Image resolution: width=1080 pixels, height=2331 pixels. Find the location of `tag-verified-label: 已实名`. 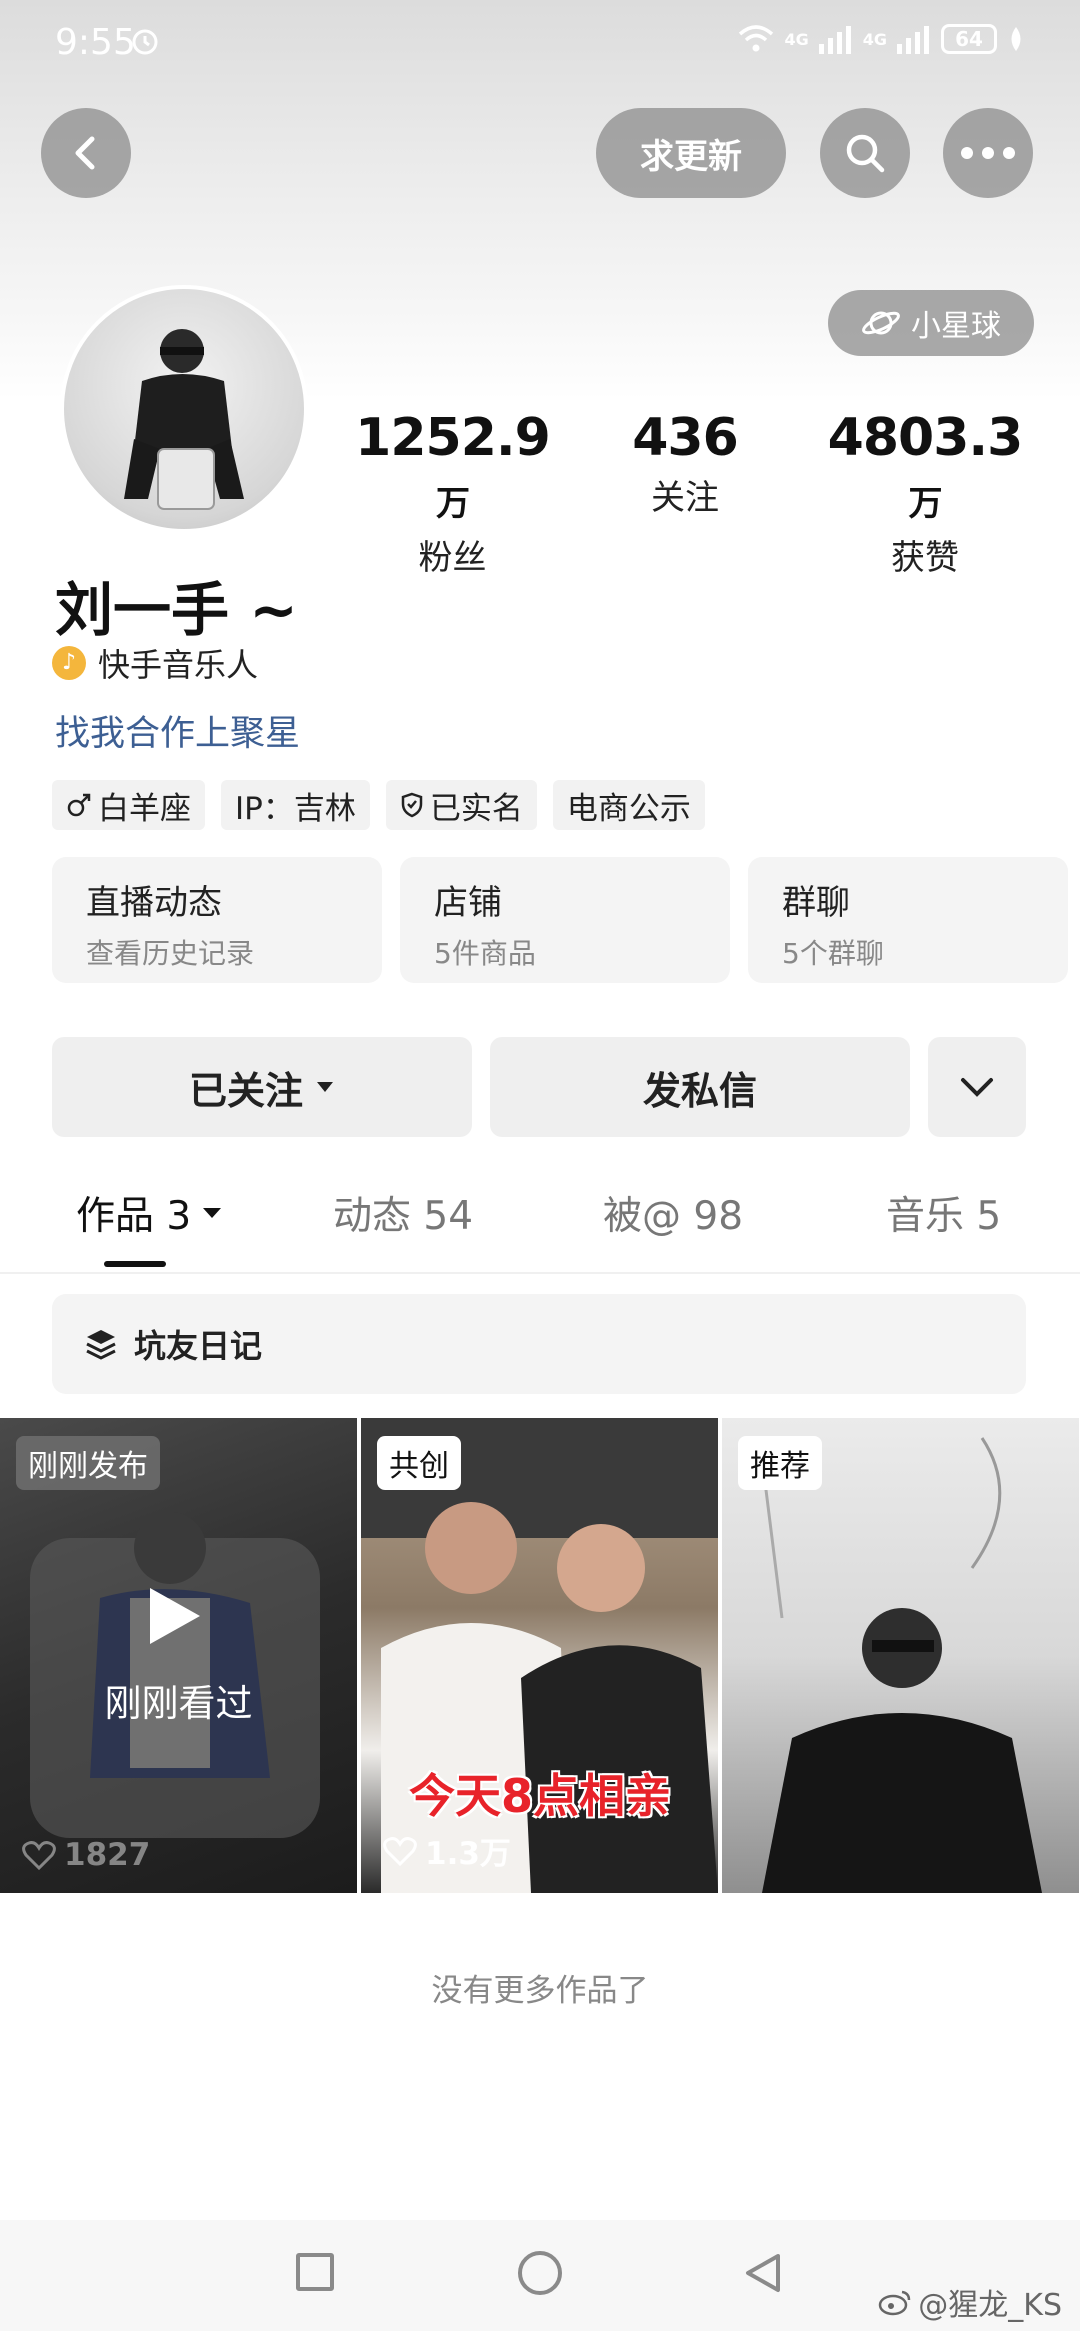

tag-verified-label: 已实名 is located at coordinates (476, 808).